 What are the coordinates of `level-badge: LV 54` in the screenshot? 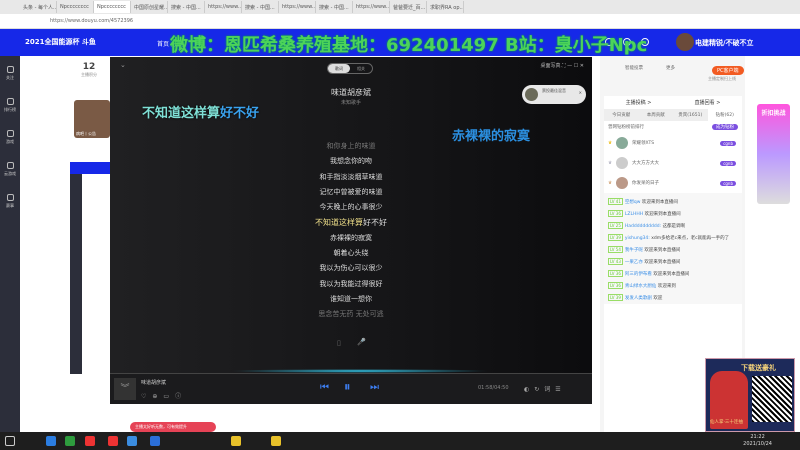 It's located at (615, 249).